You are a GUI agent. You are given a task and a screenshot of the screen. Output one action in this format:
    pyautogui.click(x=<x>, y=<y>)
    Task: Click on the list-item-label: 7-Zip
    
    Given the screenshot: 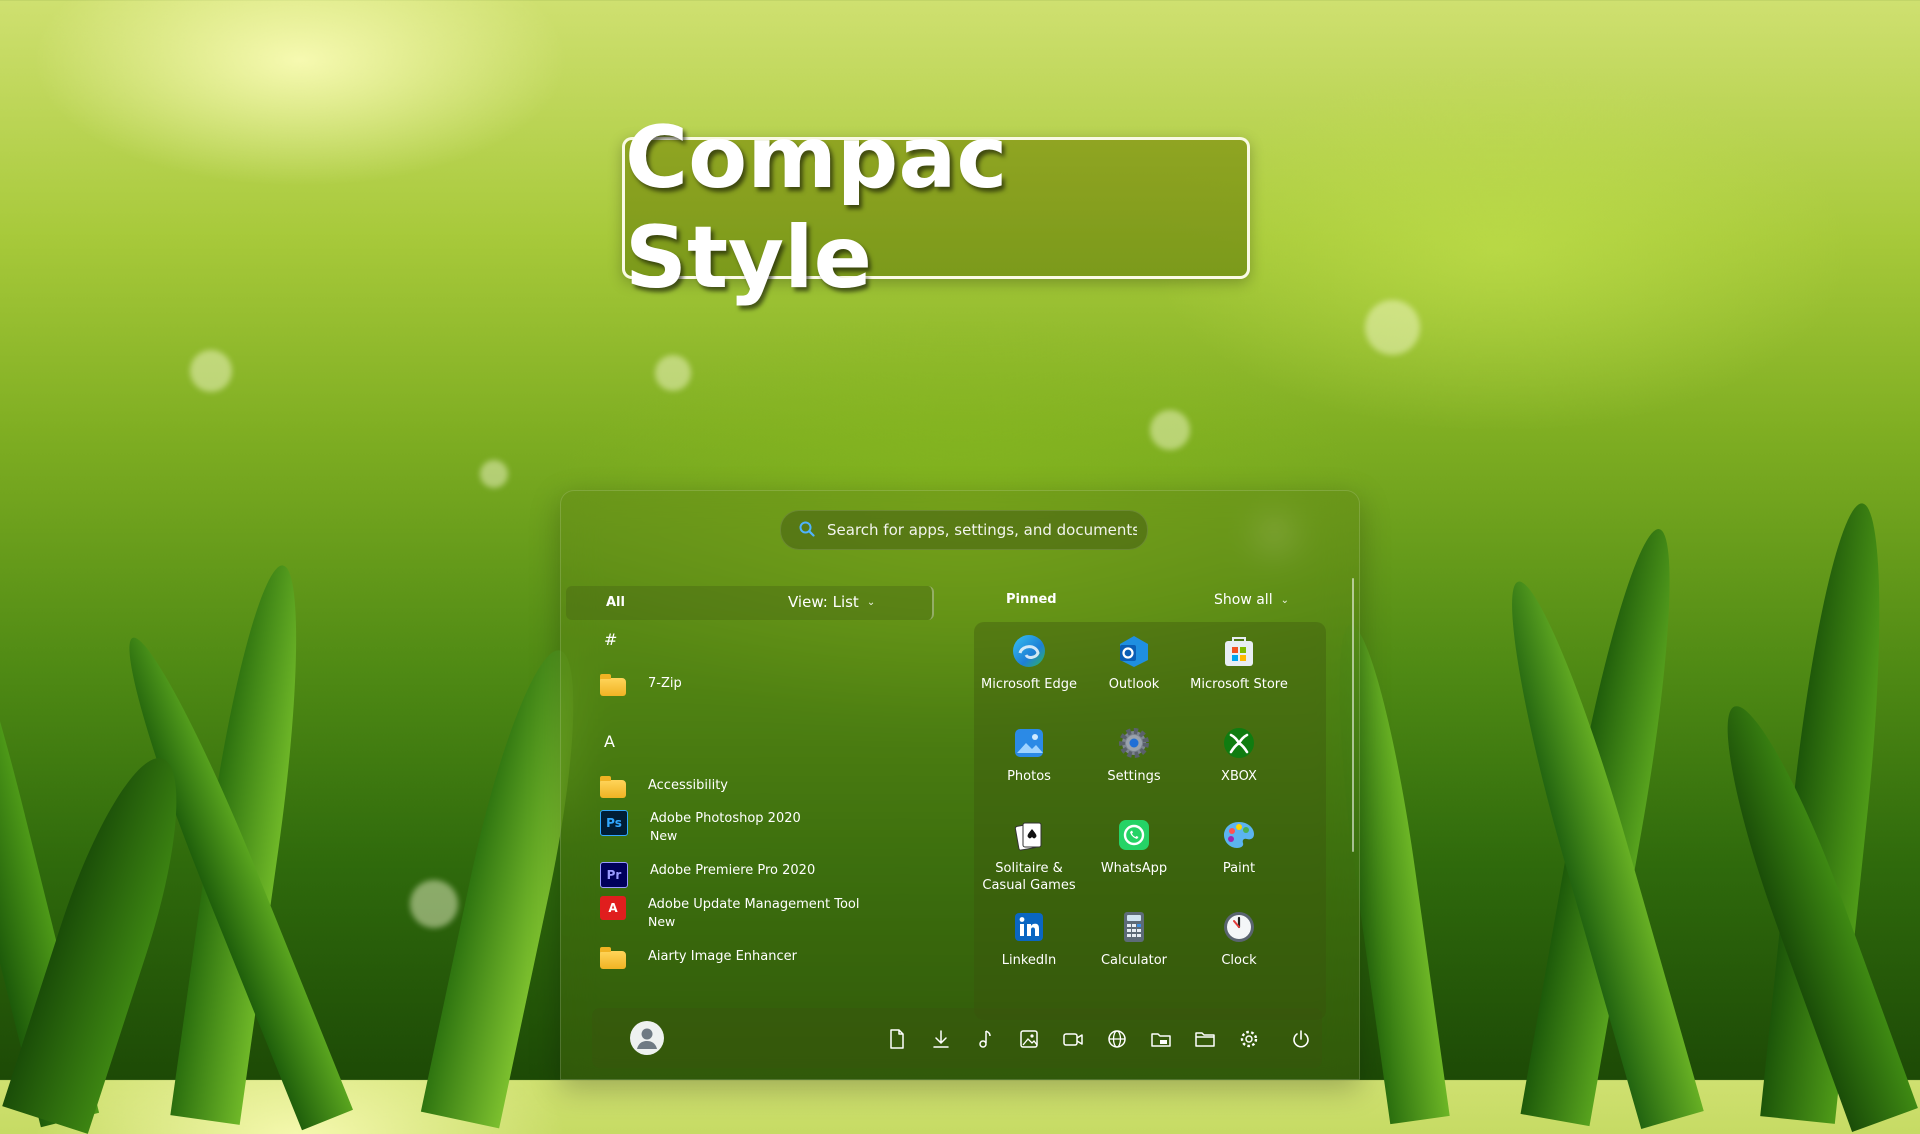 What is the action you would take?
    pyautogui.click(x=665, y=683)
    